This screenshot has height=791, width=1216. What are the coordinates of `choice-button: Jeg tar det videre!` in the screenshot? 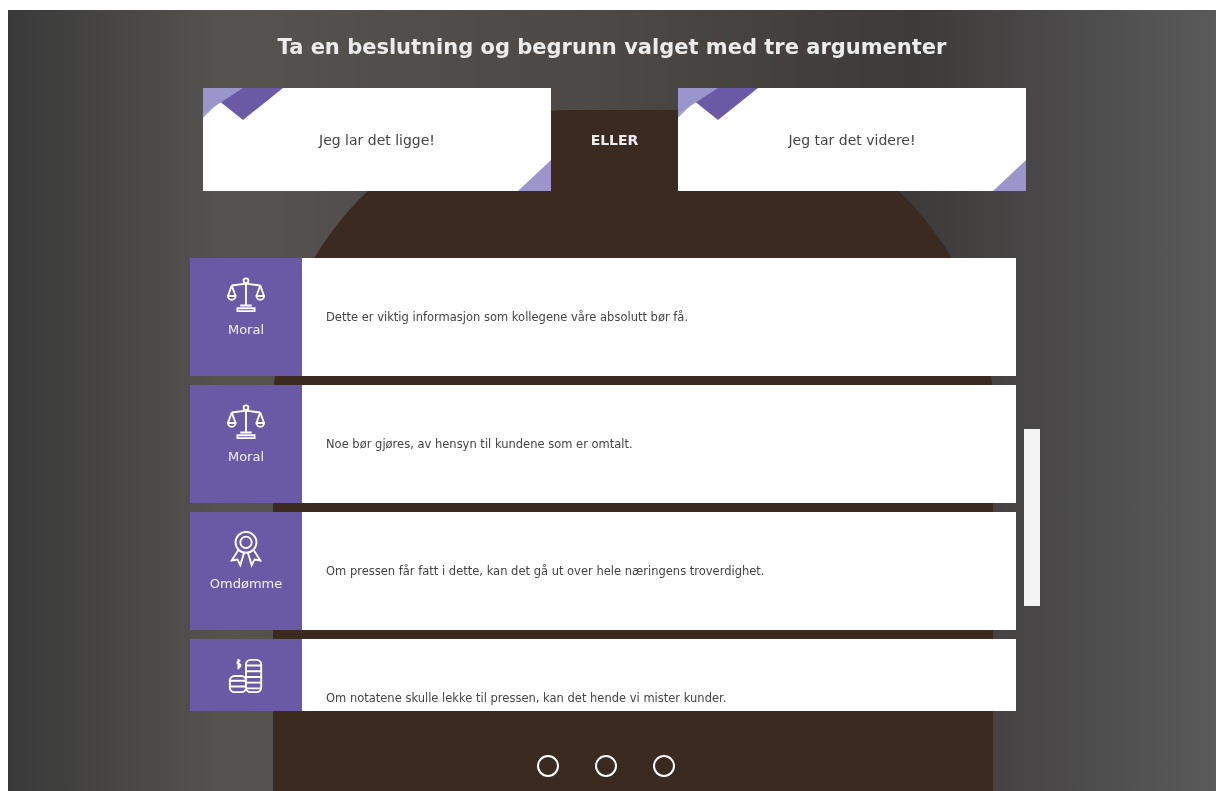 It's located at (852, 139).